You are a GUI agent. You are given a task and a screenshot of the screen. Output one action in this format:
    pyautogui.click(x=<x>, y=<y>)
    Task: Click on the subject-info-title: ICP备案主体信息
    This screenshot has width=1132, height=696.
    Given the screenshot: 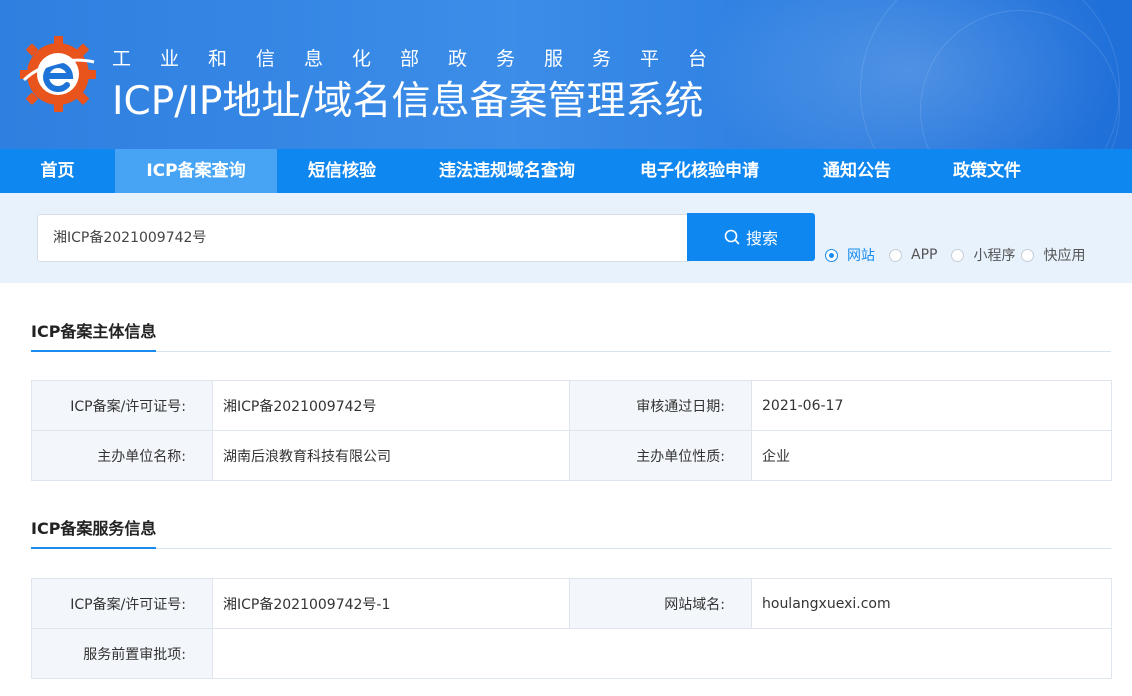 What is the action you would take?
    pyautogui.click(x=94, y=335)
    